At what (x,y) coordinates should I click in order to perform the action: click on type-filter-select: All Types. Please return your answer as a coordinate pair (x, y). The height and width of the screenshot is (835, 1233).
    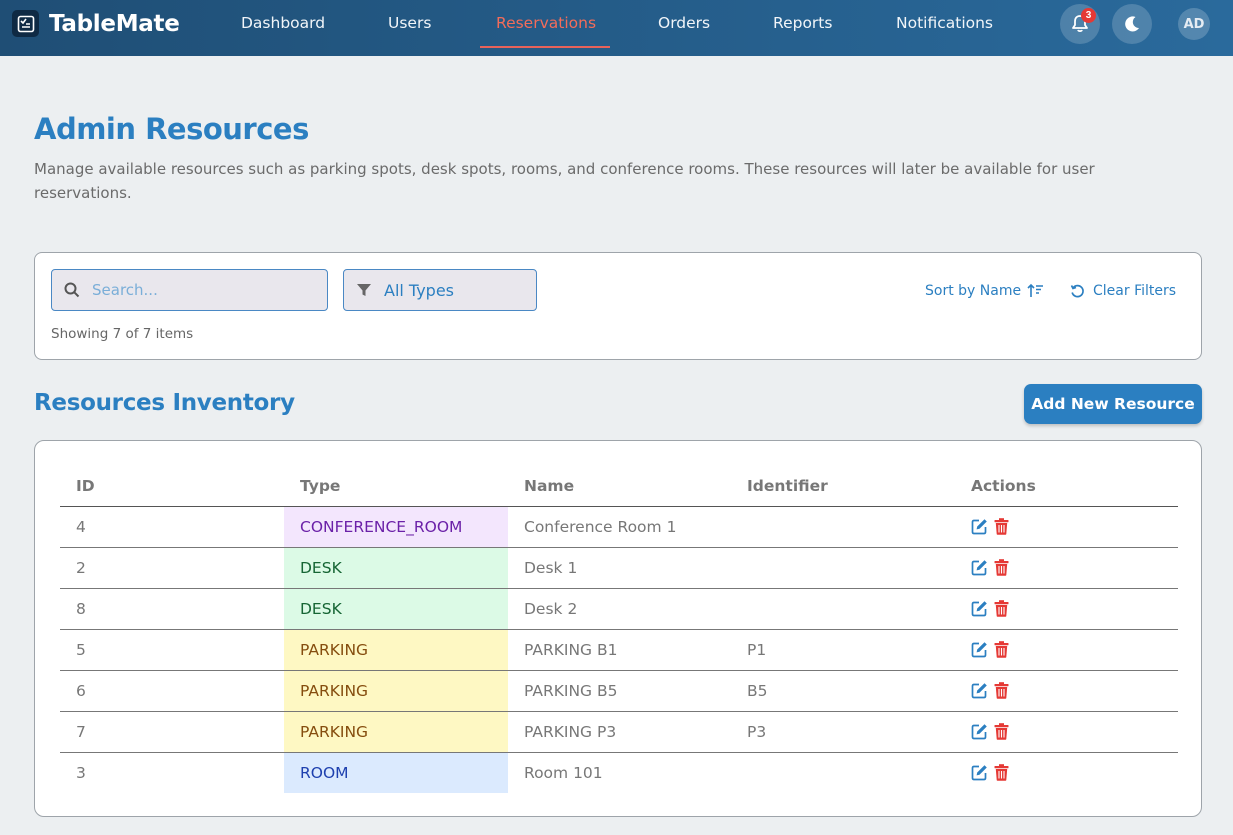
    Looking at the image, I should click on (440, 290).